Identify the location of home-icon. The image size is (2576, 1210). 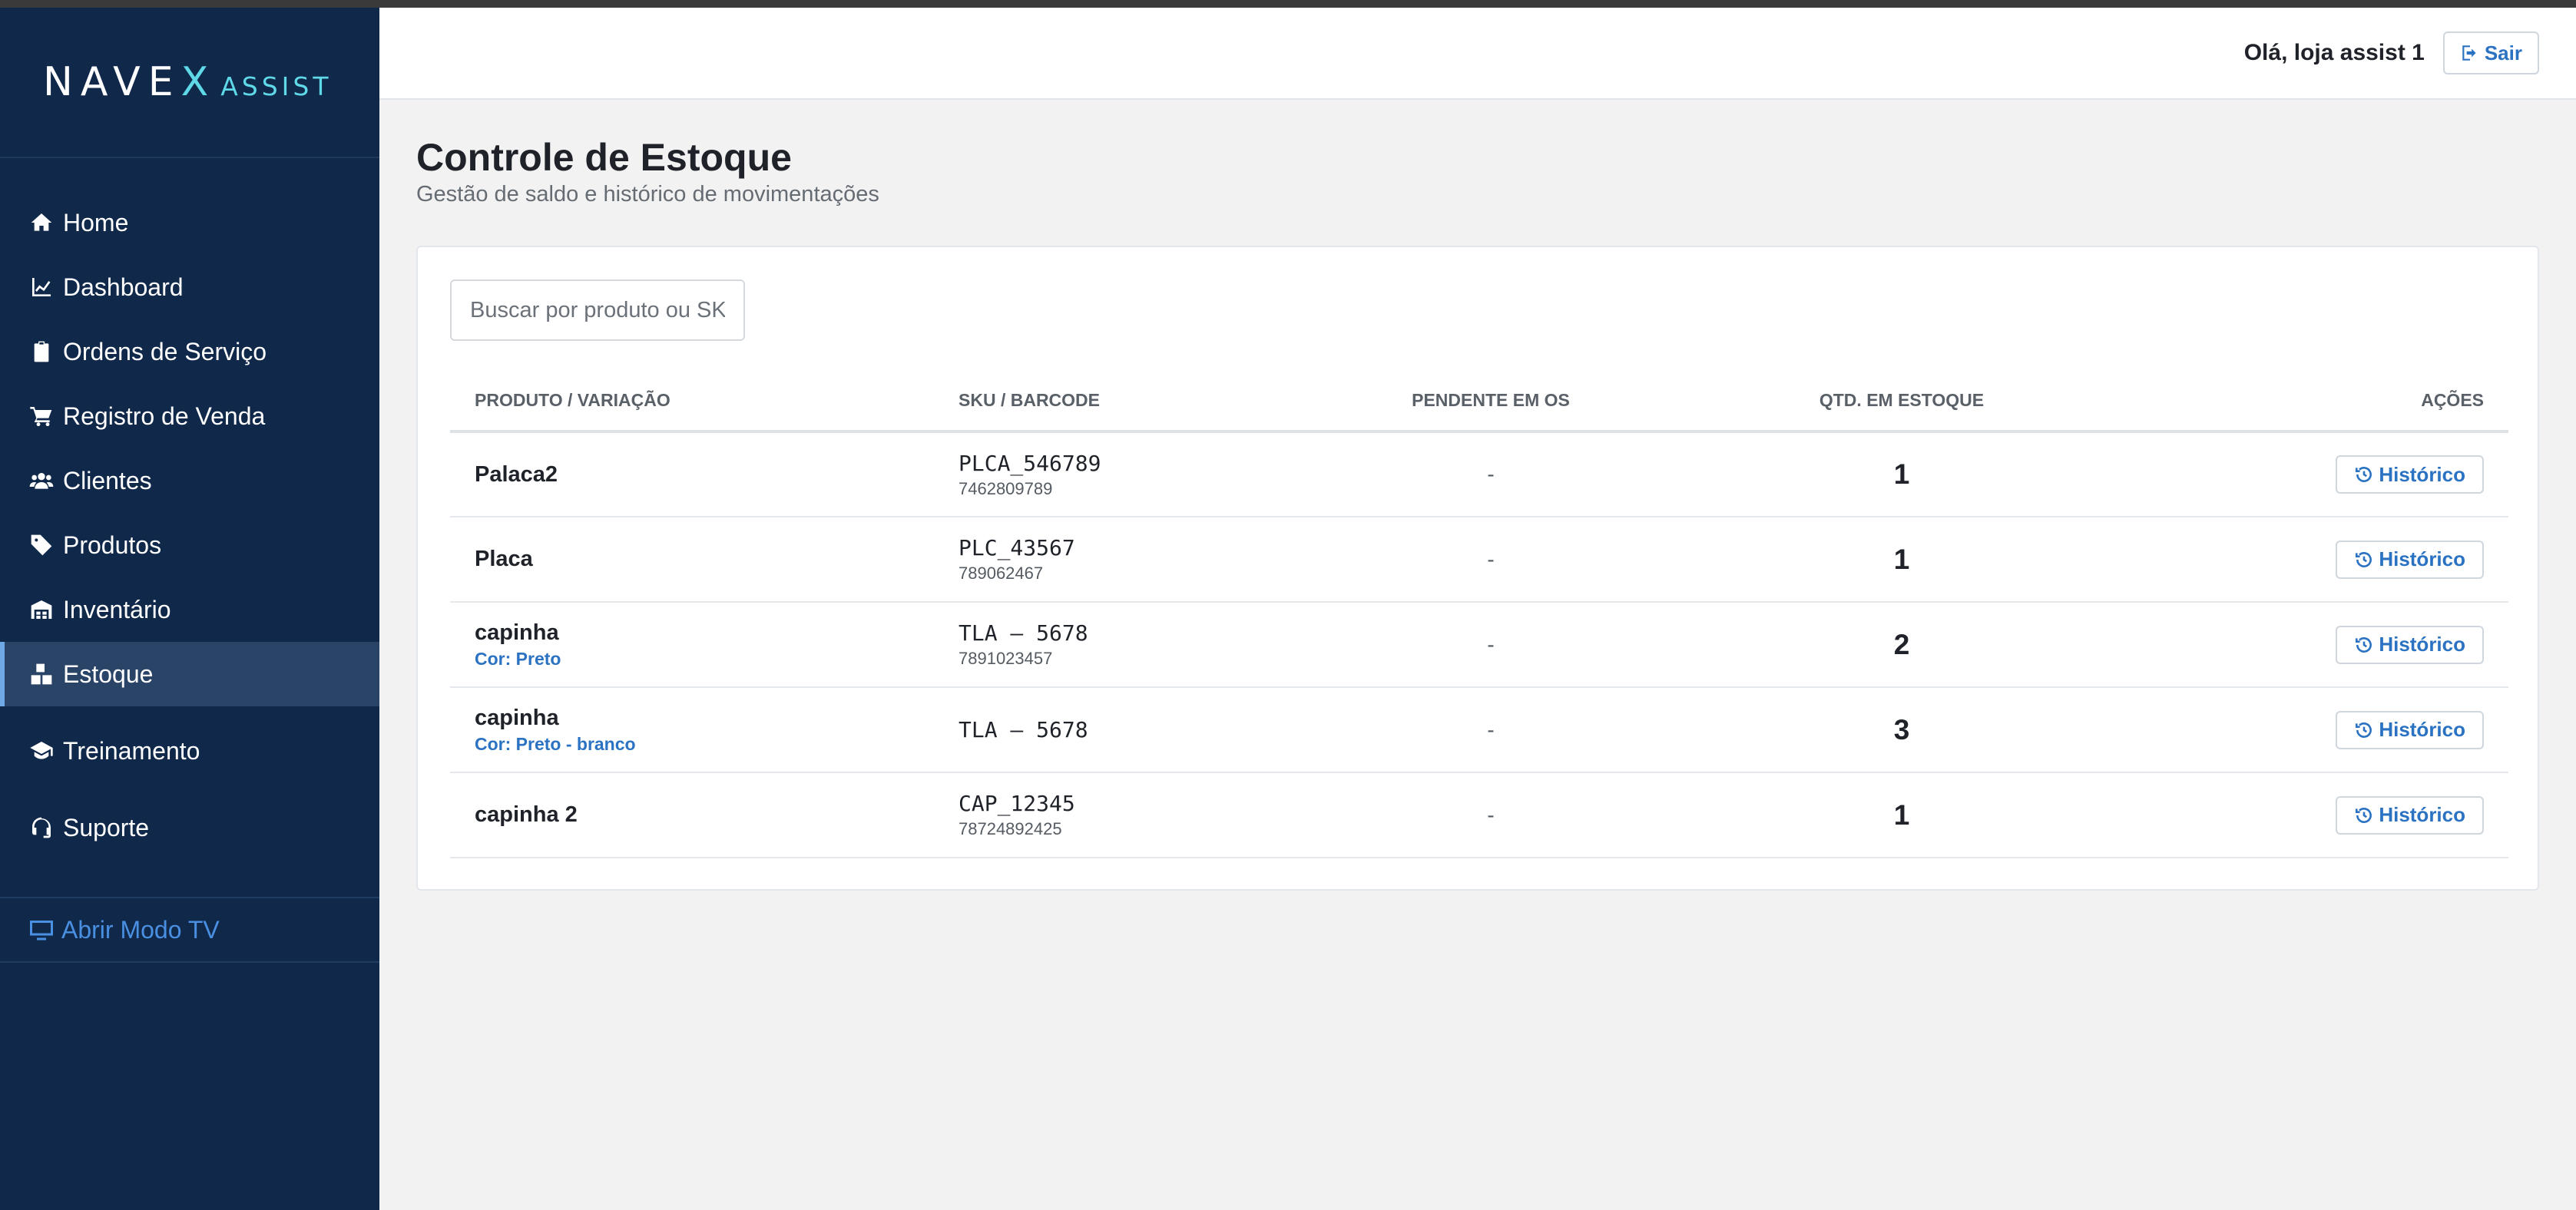
(41, 223).